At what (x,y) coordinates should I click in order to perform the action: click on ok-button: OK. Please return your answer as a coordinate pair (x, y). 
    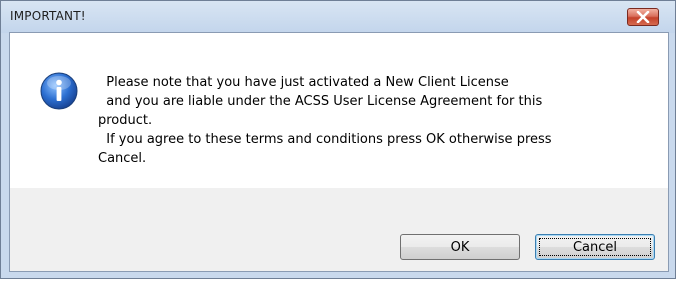
    Looking at the image, I should click on (460, 247).